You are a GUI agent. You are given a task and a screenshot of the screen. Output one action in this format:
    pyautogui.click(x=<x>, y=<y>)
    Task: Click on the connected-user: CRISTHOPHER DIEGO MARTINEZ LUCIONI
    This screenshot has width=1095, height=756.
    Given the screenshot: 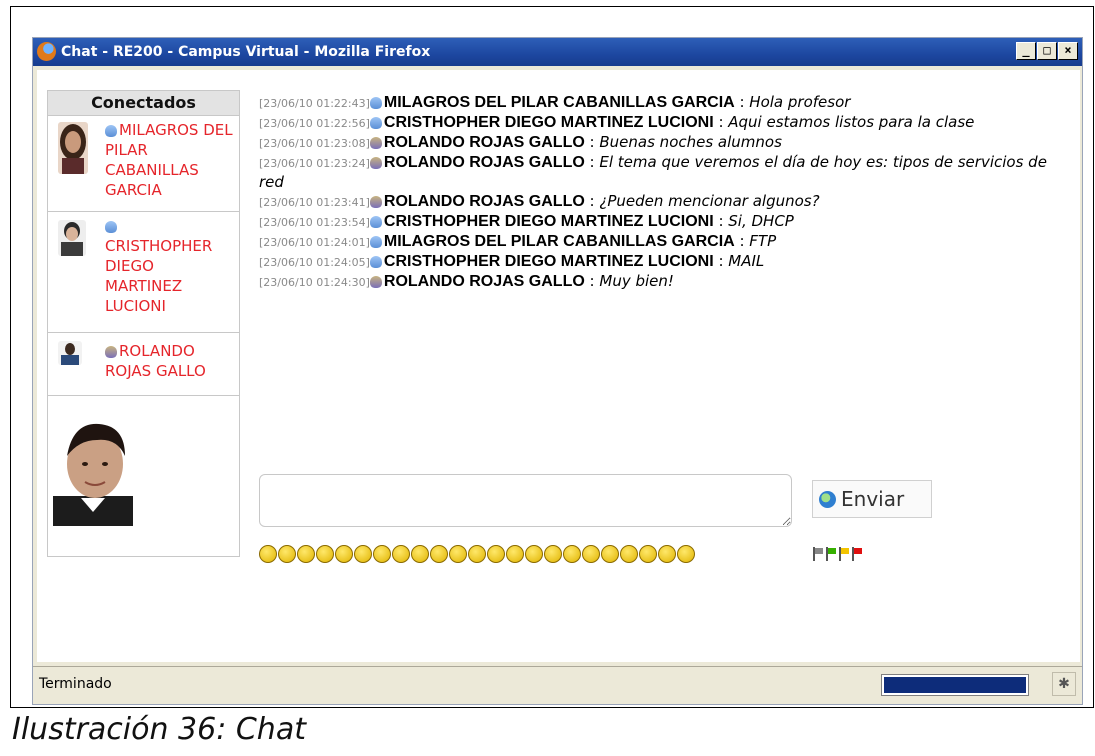 What is the action you would take?
    pyautogui.click(x=143, y=272)
    